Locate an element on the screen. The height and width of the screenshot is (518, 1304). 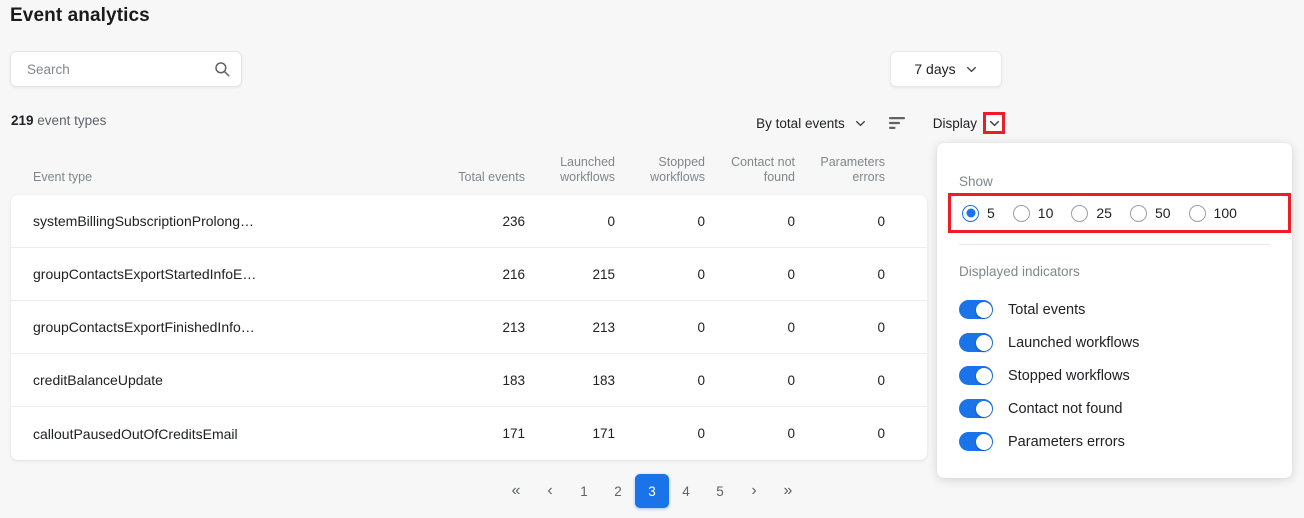
pagination-page-3: 3 is located at coordinates (652, 491).